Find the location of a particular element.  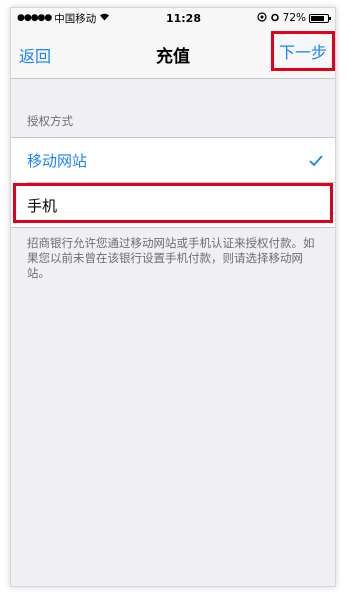

option-phone-wrapper: 手机 is located at coordinates (173, 205).